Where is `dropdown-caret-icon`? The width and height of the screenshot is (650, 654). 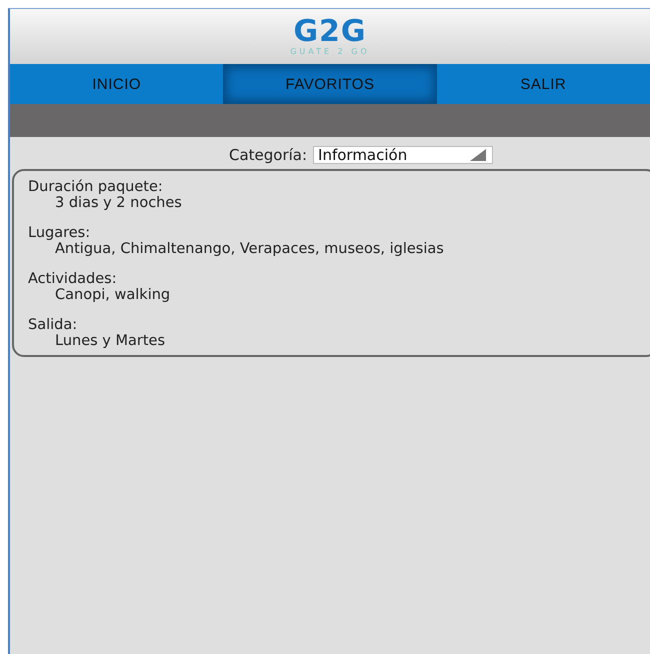
dropdown-caret-icon is located at coordinates (478, 155).